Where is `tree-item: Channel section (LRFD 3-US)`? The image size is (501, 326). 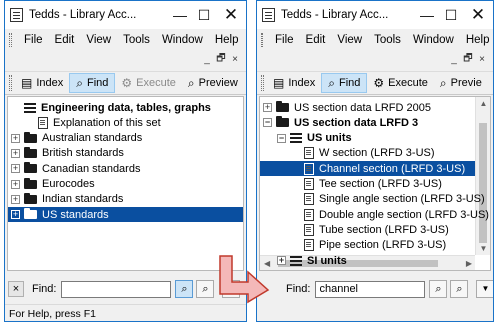 tree-item: Channel section (LRFD 3-US) is located at coordinates (367, 169).